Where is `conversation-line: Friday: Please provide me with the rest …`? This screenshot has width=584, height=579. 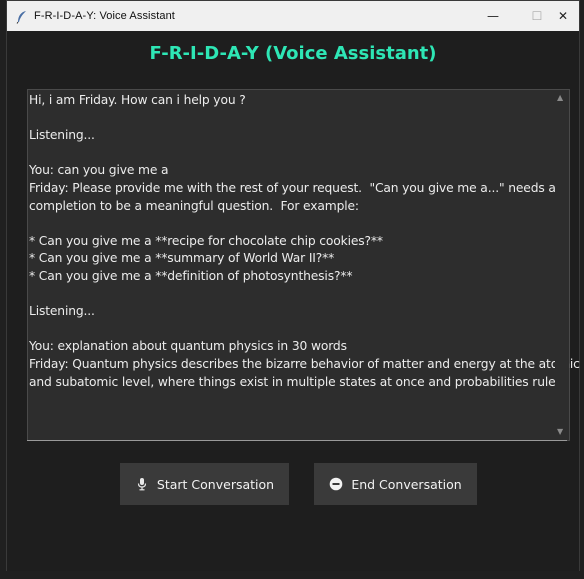
conversation-line: Friday: Please provide me with the rest … is located at coordinates (292, 187).